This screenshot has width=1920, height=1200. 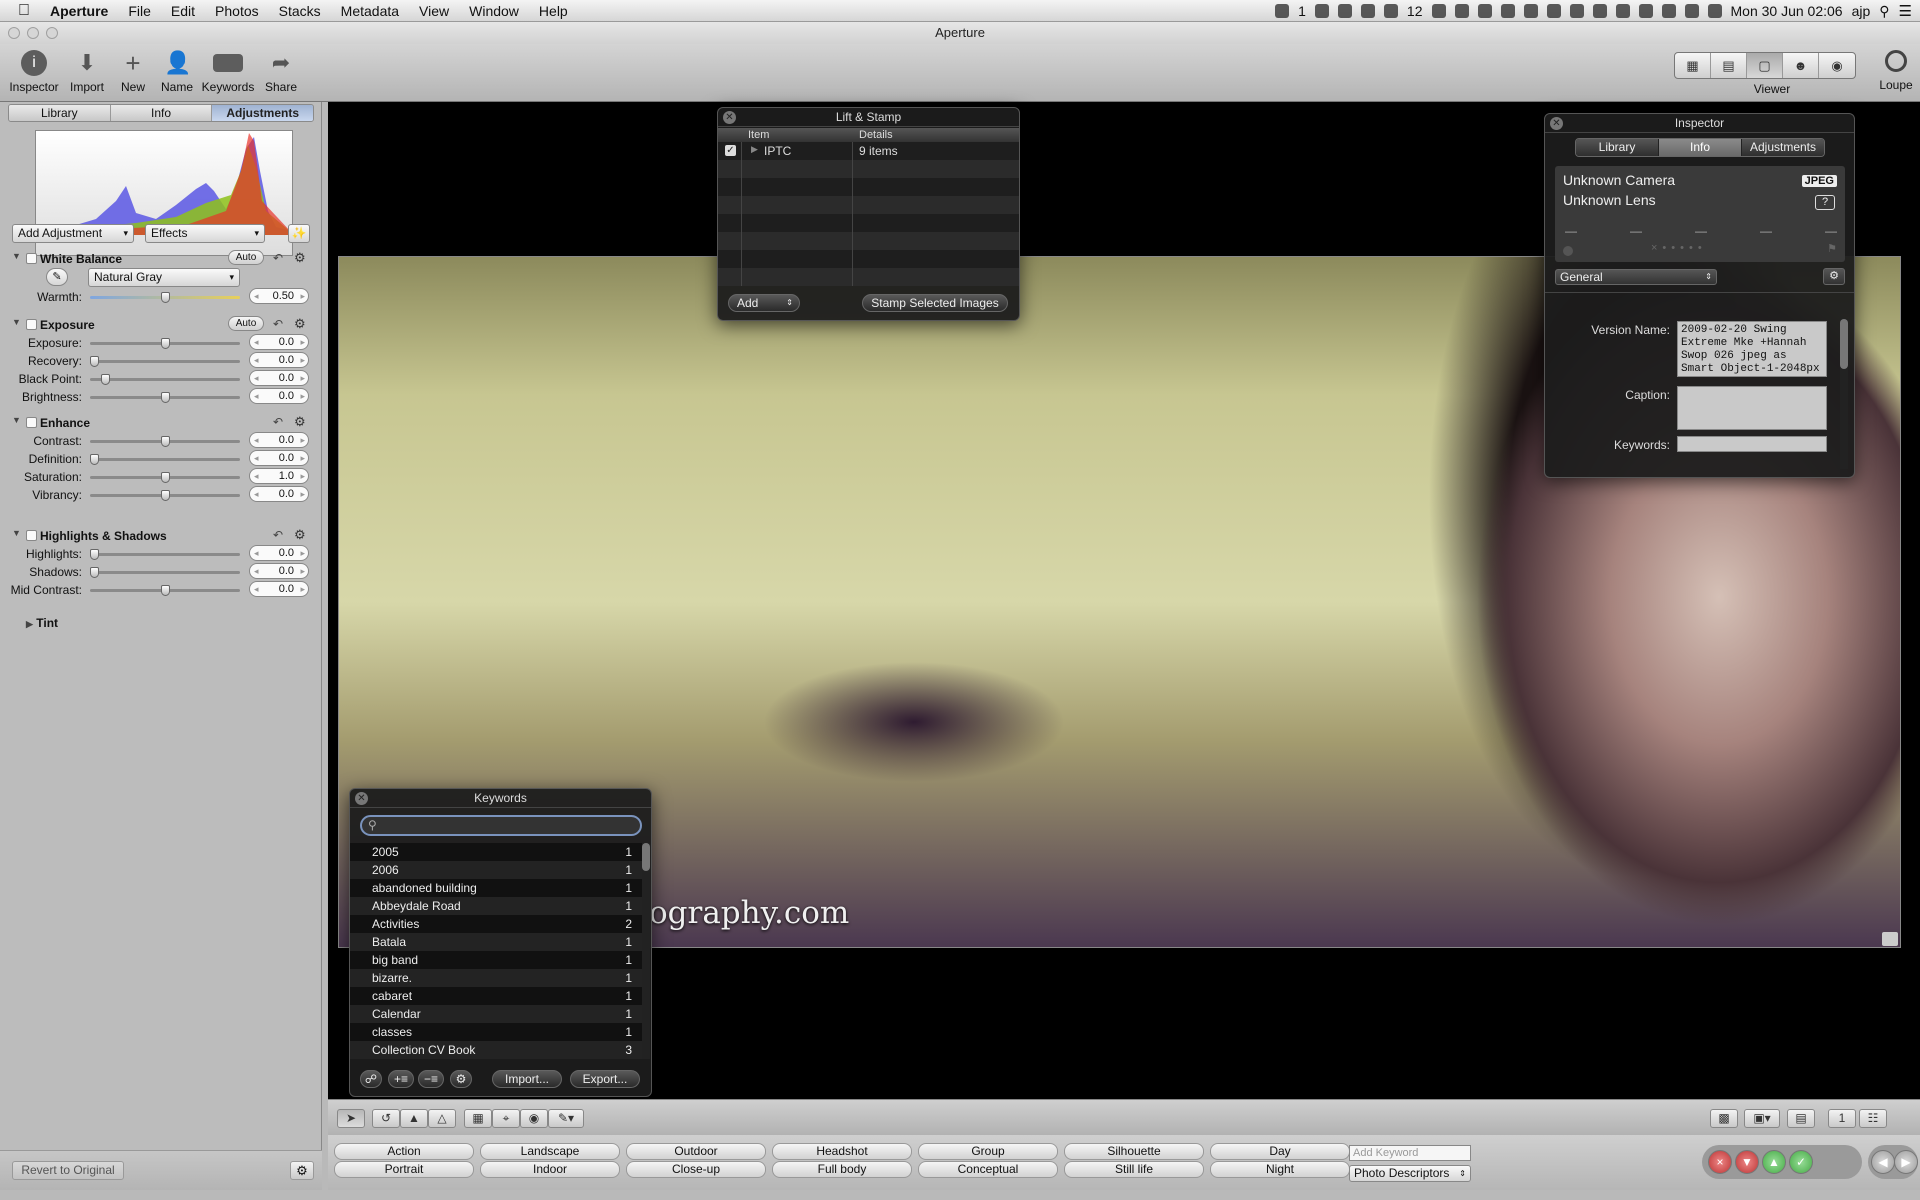 What do you see at coordinates (1645, 11) in the screenshot?
I see `time-machine-icon` at bounding box center [1645, 11].